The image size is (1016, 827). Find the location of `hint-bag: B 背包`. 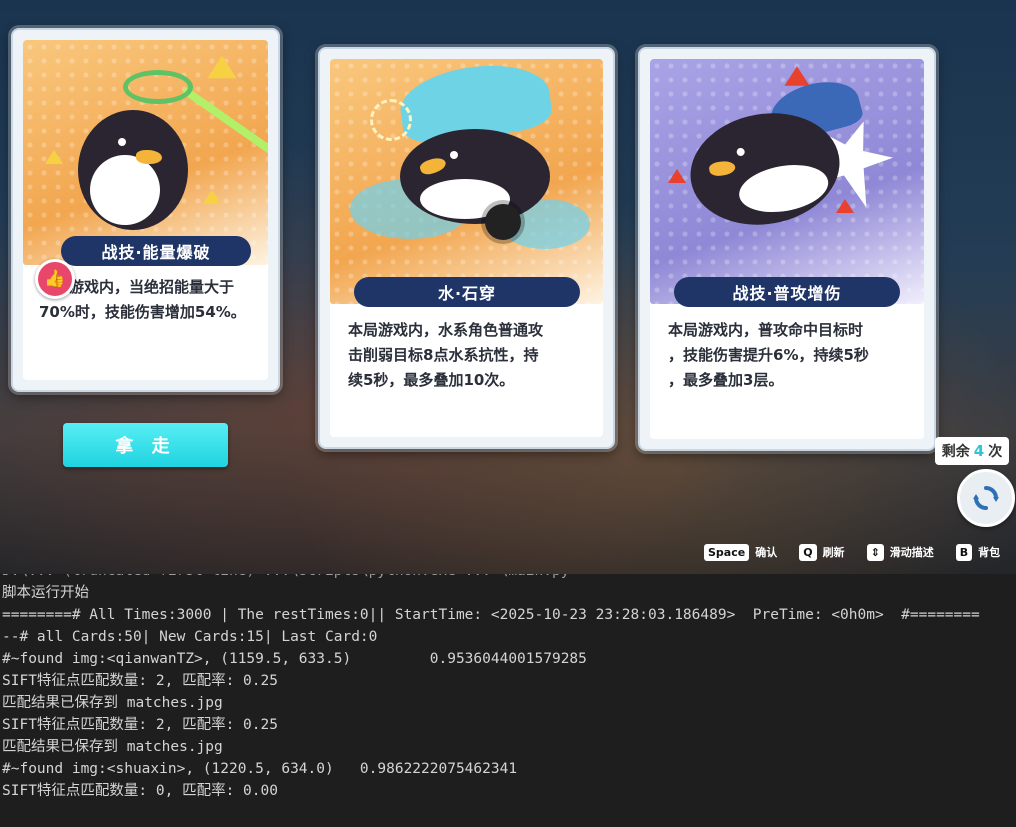

hint-bag: B 背包 is located at coordinates (978, 552).